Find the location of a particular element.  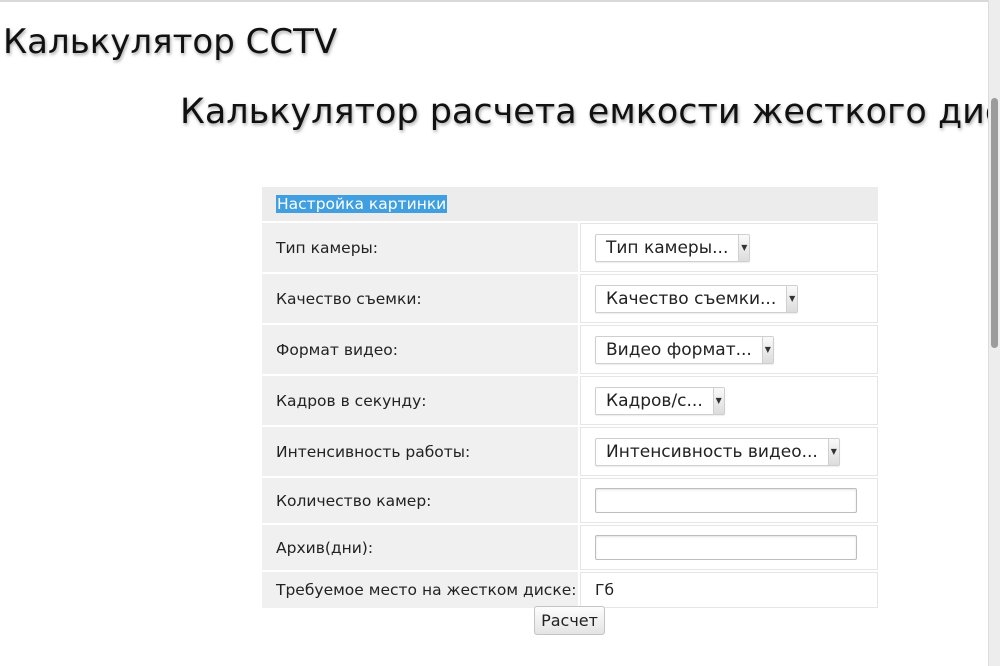

quality-cell: Качество съемки... ▼ is located at coordinates (729, 298).